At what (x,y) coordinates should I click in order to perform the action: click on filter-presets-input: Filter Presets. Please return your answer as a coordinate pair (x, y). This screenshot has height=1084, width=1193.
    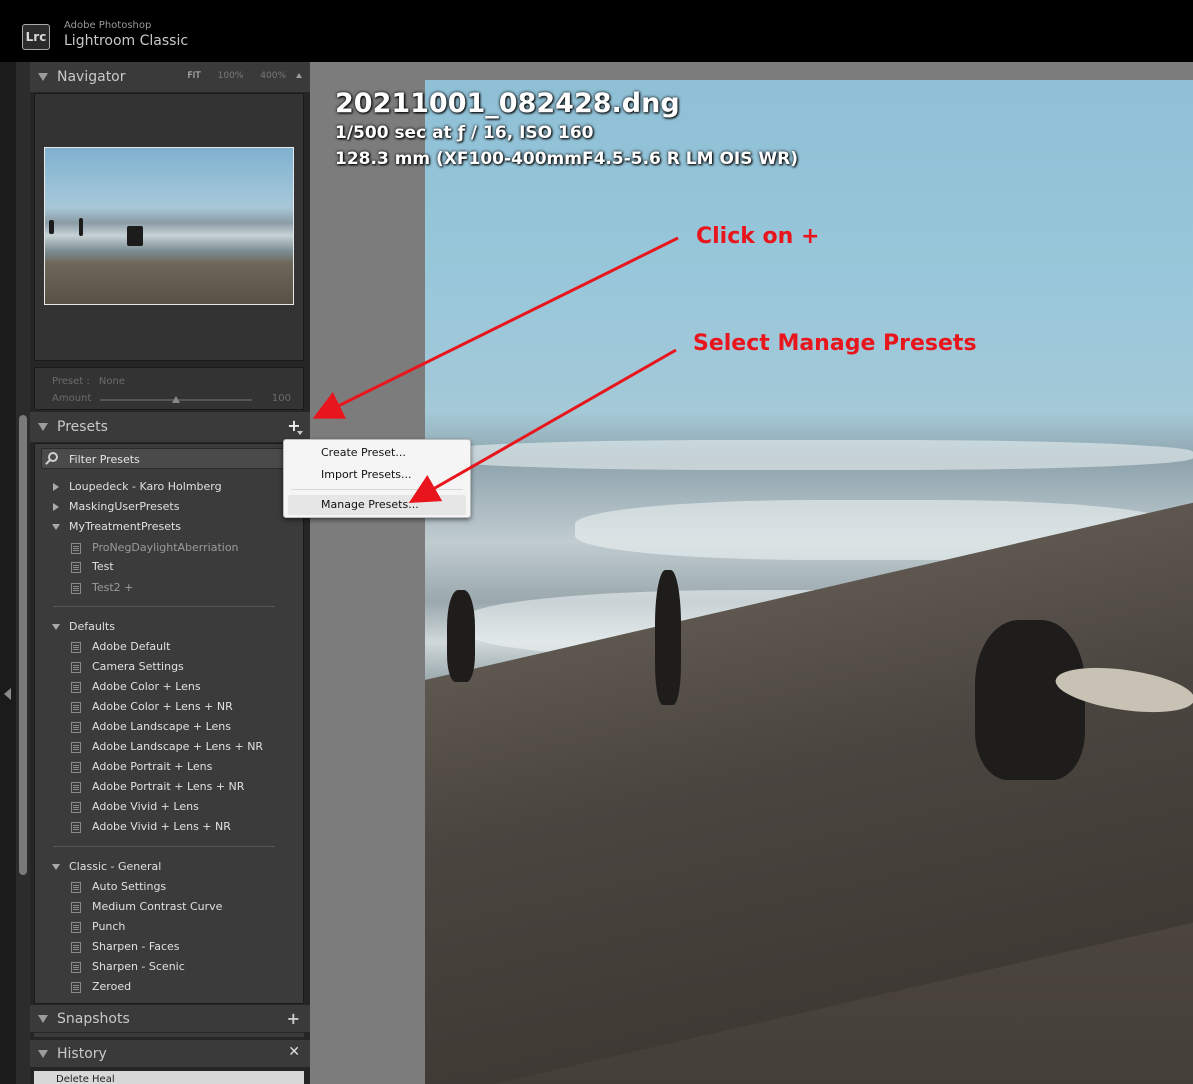
    Looking at the image, I should click on (170, 458).